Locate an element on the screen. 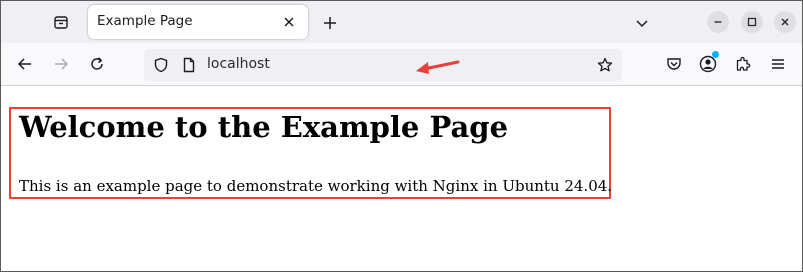 The image size is (803, 272). list-all-tabs-button is located at coordinates (642, 23).